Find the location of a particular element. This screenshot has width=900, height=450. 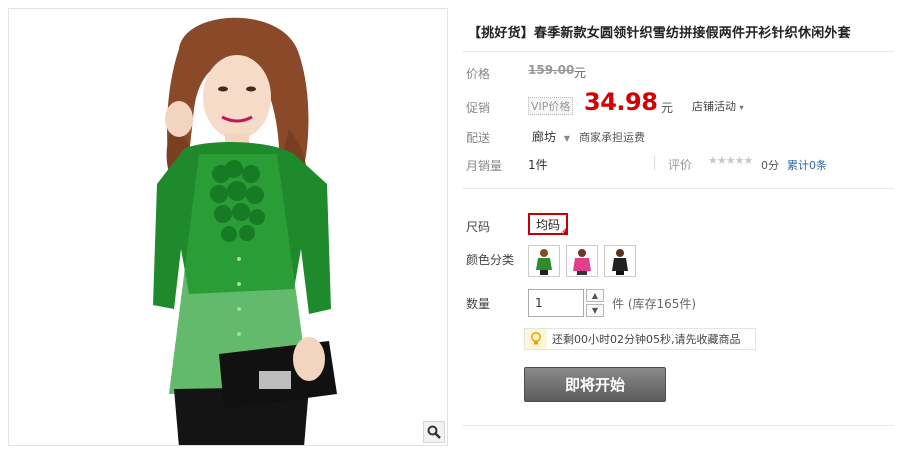

review-label: 评价 is located at coordinates (680, 165).